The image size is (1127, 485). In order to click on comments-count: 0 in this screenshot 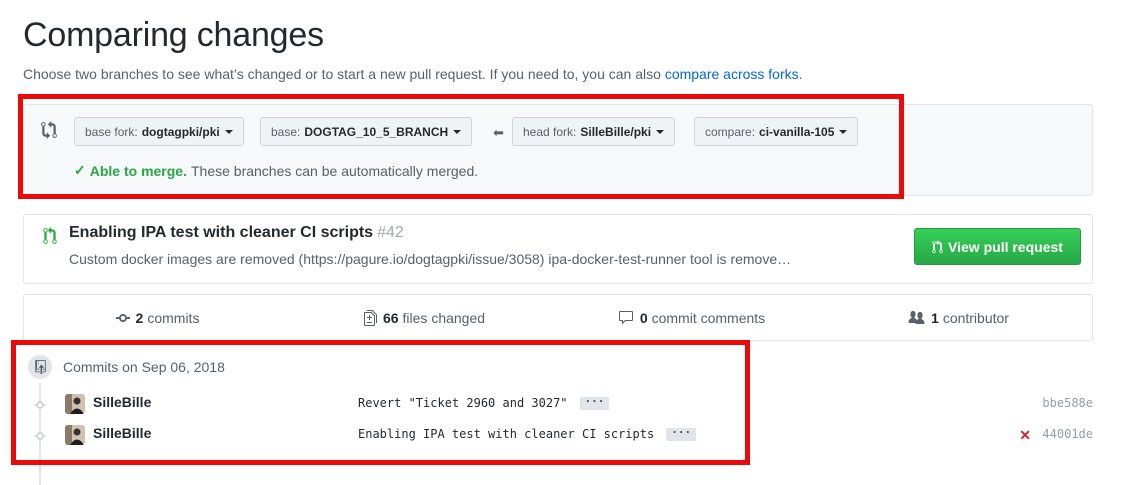, I will do `click(643, 317)`.